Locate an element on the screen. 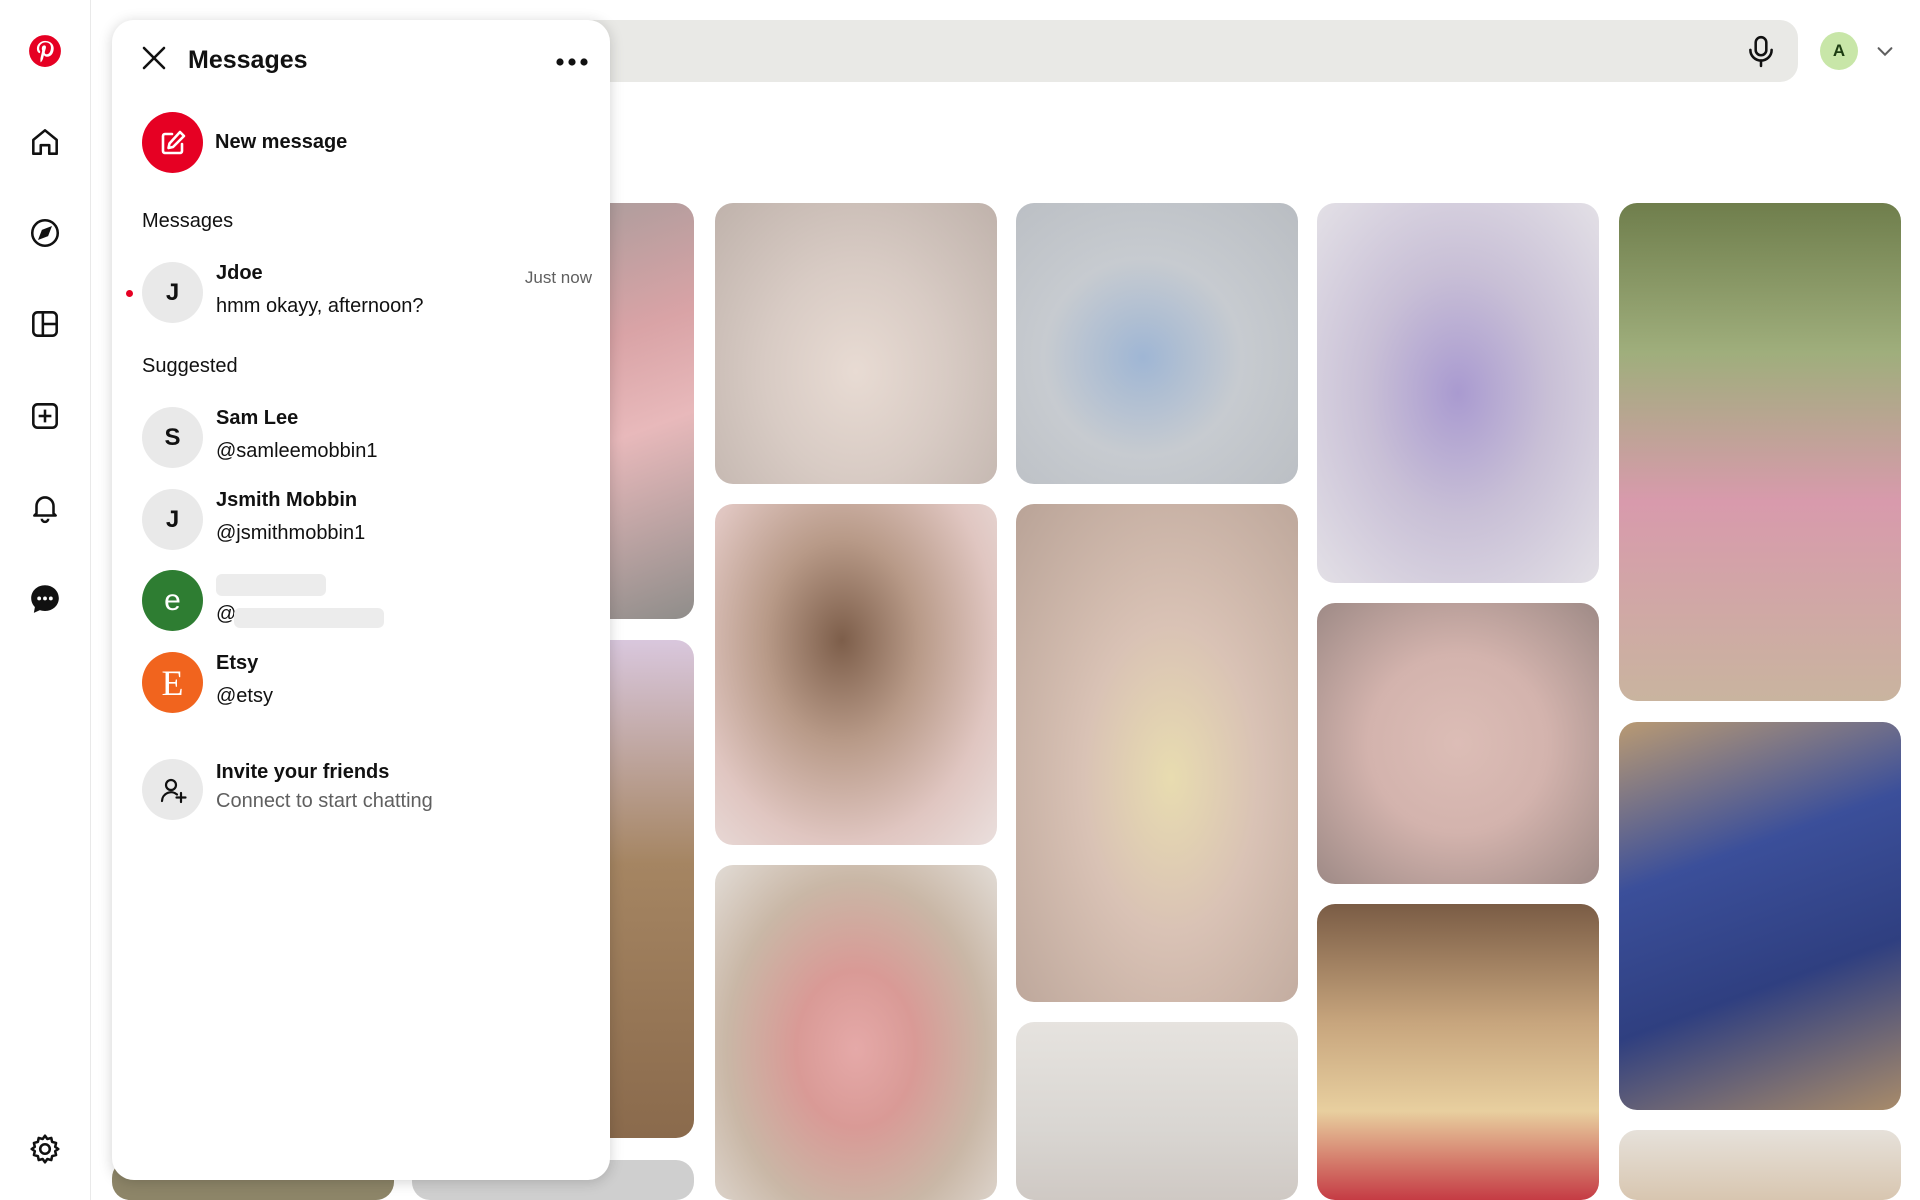  avatar: e is located at coordinates (172, 600).